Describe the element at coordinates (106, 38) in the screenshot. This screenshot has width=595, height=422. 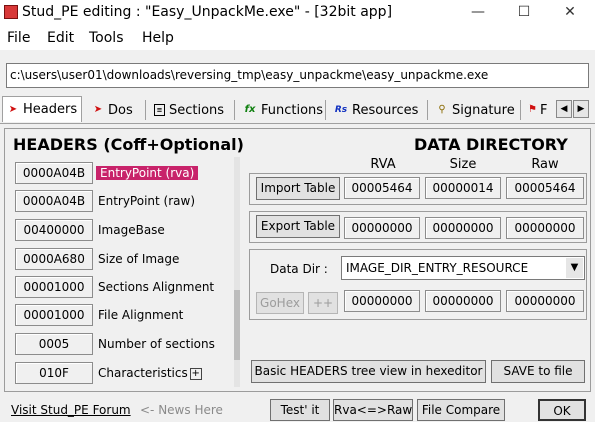
I see `menu-tools: Tools` at that location.